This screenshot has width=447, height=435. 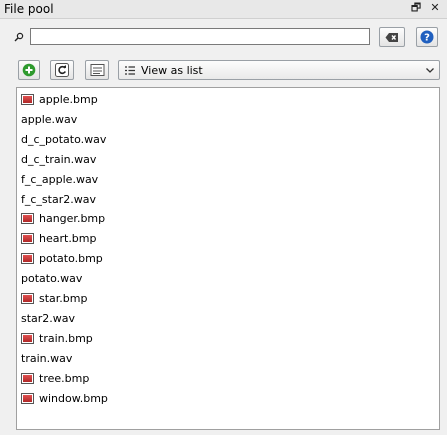 I want to click on restore-icon: 🗗, so click(x=416, y=8).